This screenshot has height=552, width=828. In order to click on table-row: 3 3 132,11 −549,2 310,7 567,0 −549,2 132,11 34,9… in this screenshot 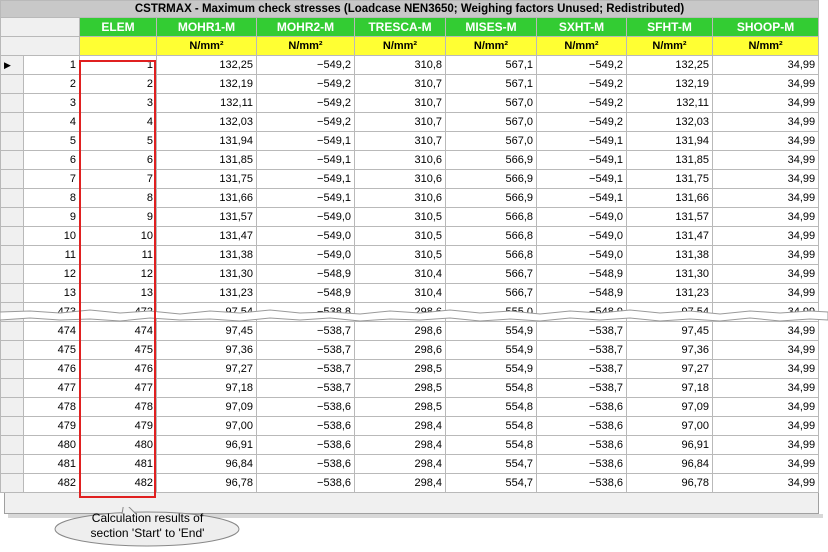, I will do `click(410, 103)`.